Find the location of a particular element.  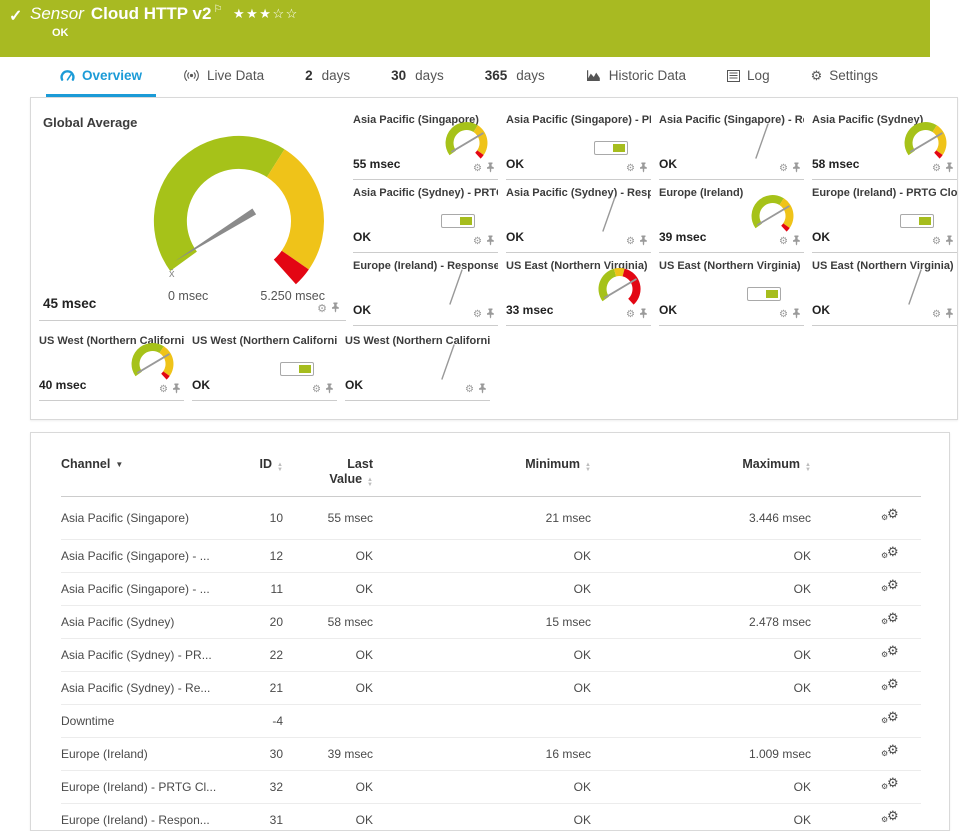

channel-tile: Asia Pacific (Singapore) - PR... OK ⚙ is located at coordinates (578, 145).